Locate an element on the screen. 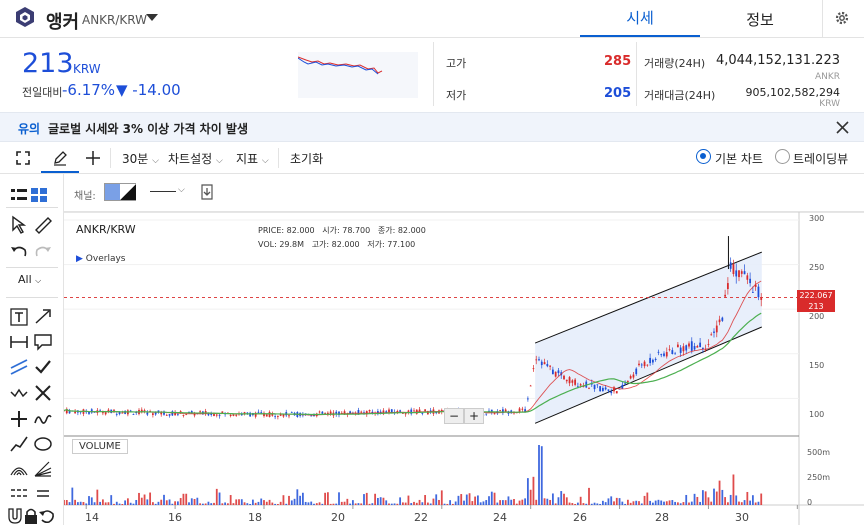 Image resolution: width=864 pixels, height=525 pixels. fullscreen-icon is located at coordinates (23, 158).